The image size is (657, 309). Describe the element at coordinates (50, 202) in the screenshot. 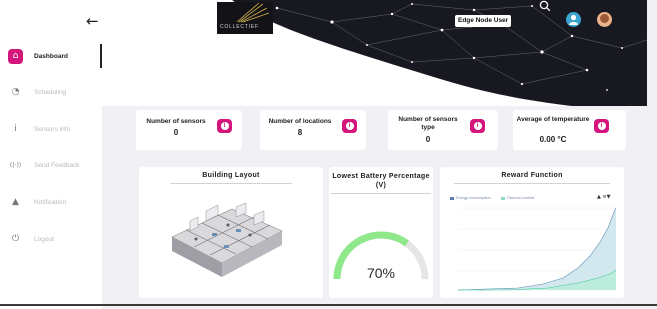

I see `sidebar-item-label: Notification` at that location.